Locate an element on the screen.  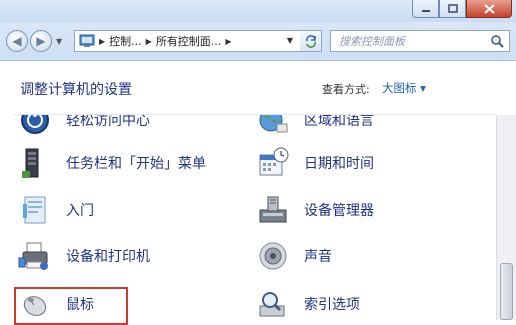
item-region-language: 区域和语言 is located at coordinates (315, 126).